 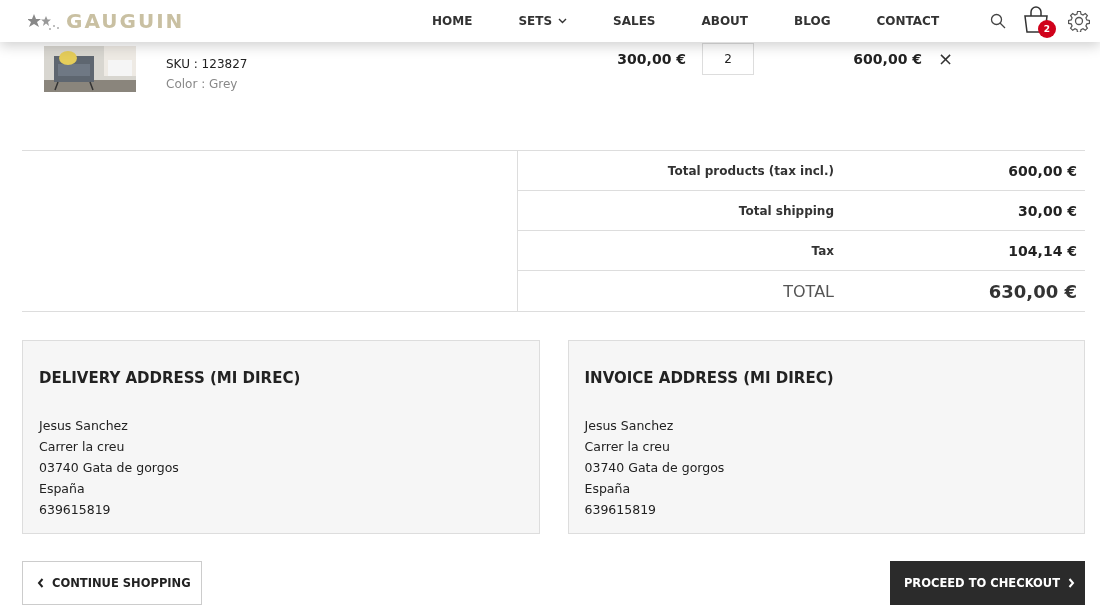 I want to click on total-label: TOTAL, so click(x=808, y=291).